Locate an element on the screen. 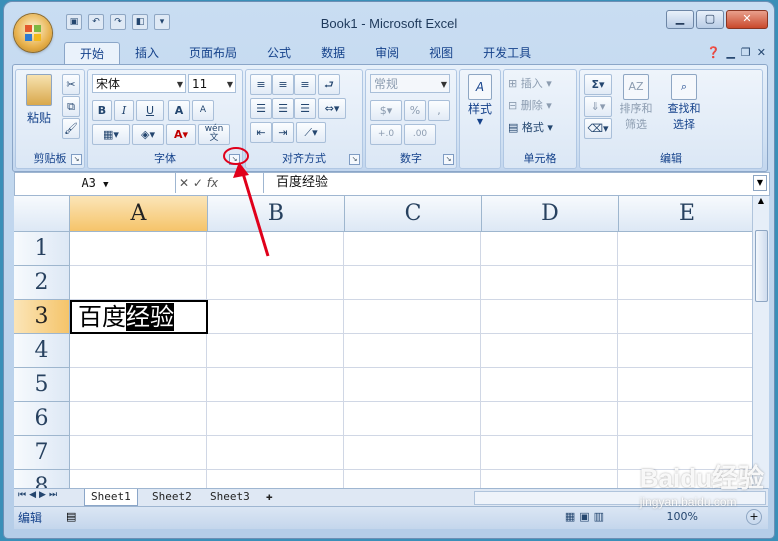  vertical-scroll-thumb is located at coordinates (761, 266).